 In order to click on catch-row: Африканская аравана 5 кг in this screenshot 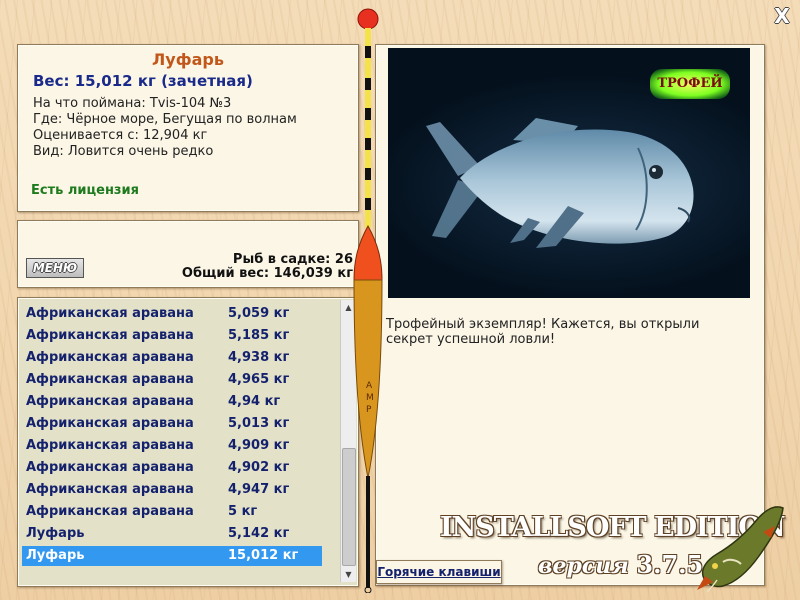, I will do `click(172, 512)`.